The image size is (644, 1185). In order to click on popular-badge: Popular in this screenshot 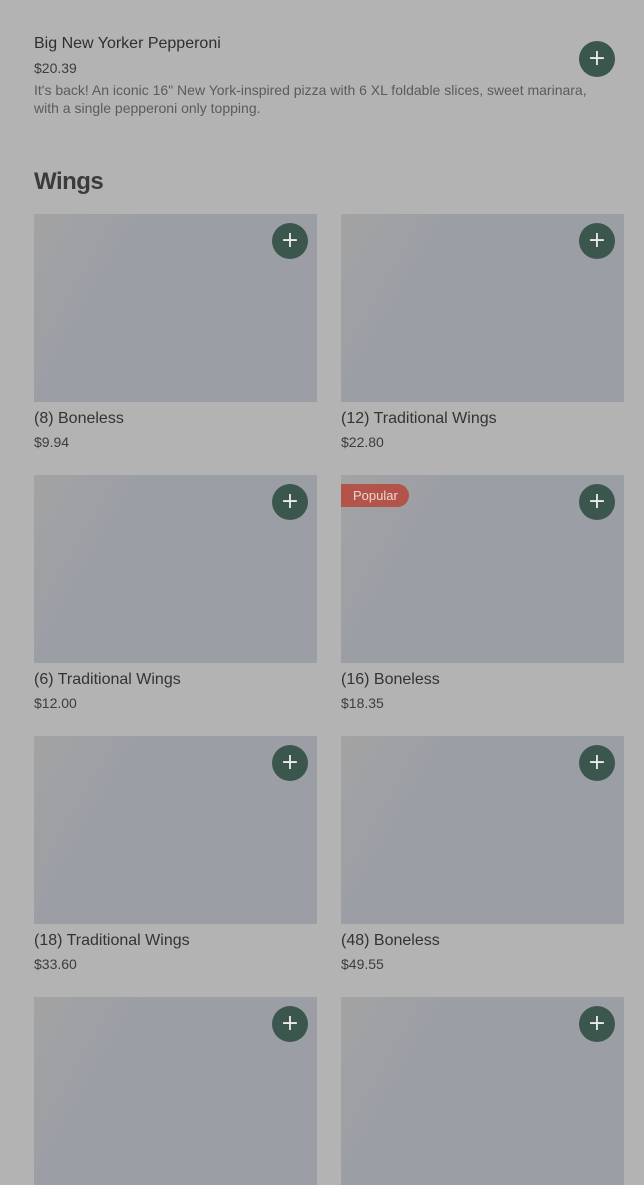, I will do `click(375, 495)`.